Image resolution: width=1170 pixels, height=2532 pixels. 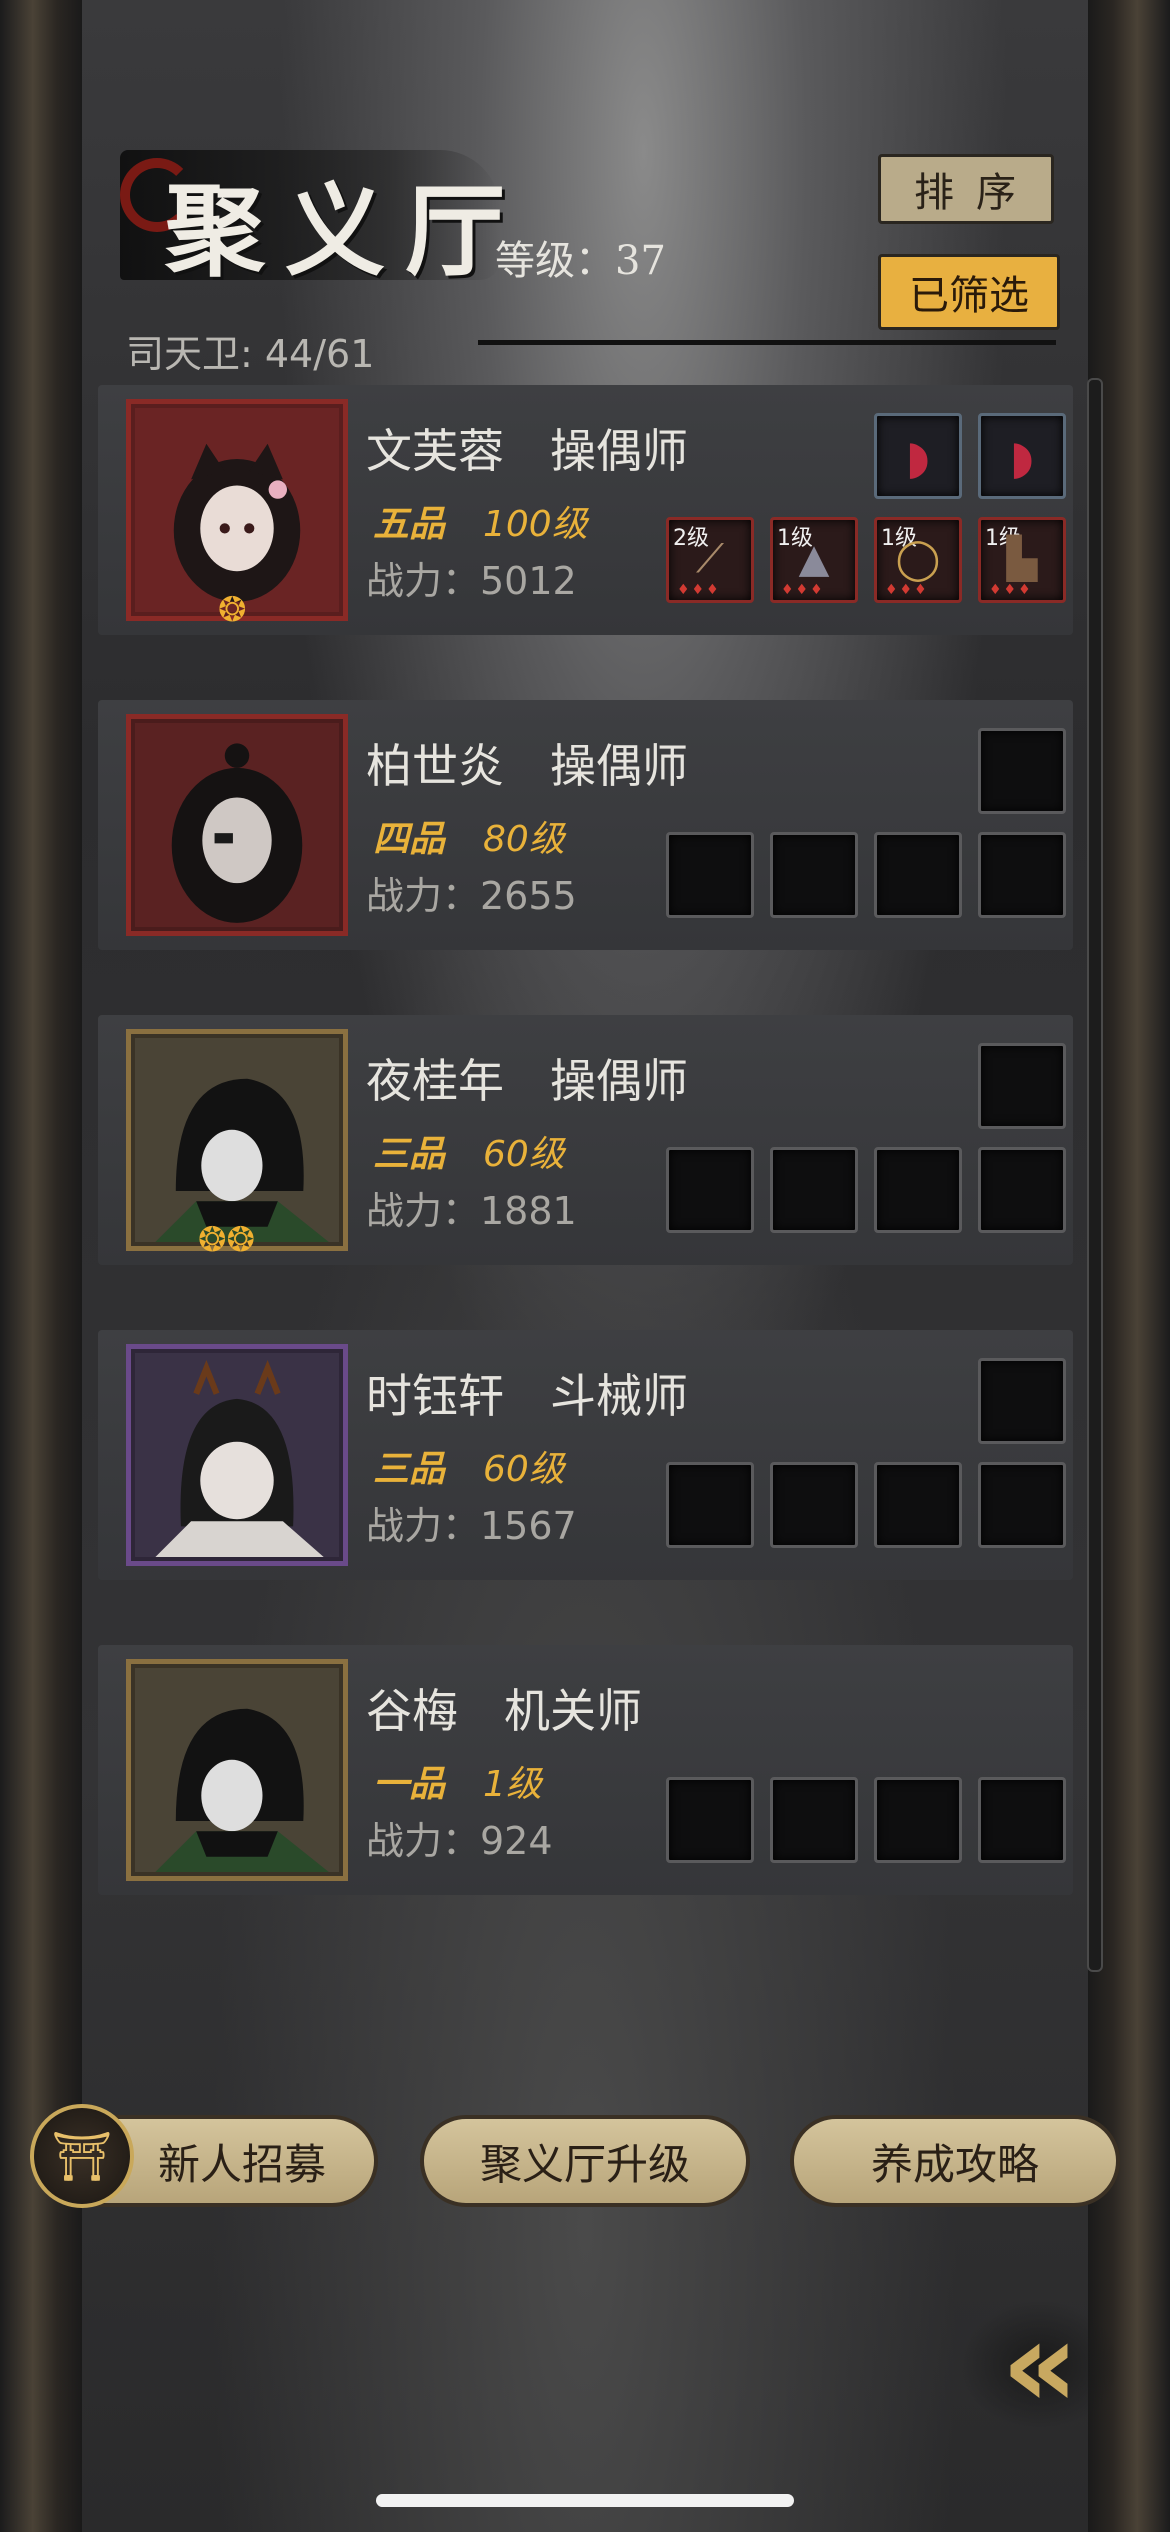 What do you see at coordinates (409, 839) in the screenshot?
I see `member-rank: 四品` at bounding box center [409, 839].